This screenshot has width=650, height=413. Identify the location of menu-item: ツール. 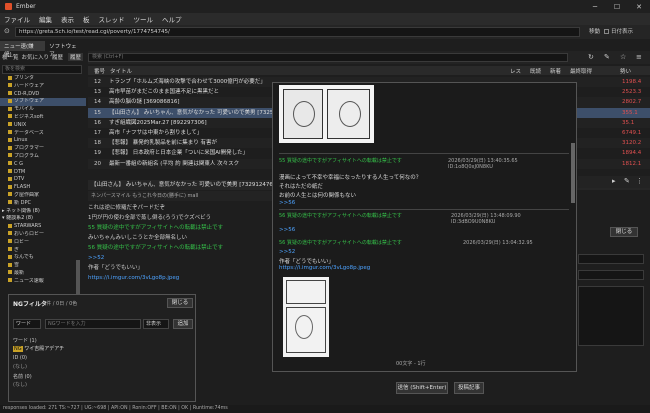
(144, 19).